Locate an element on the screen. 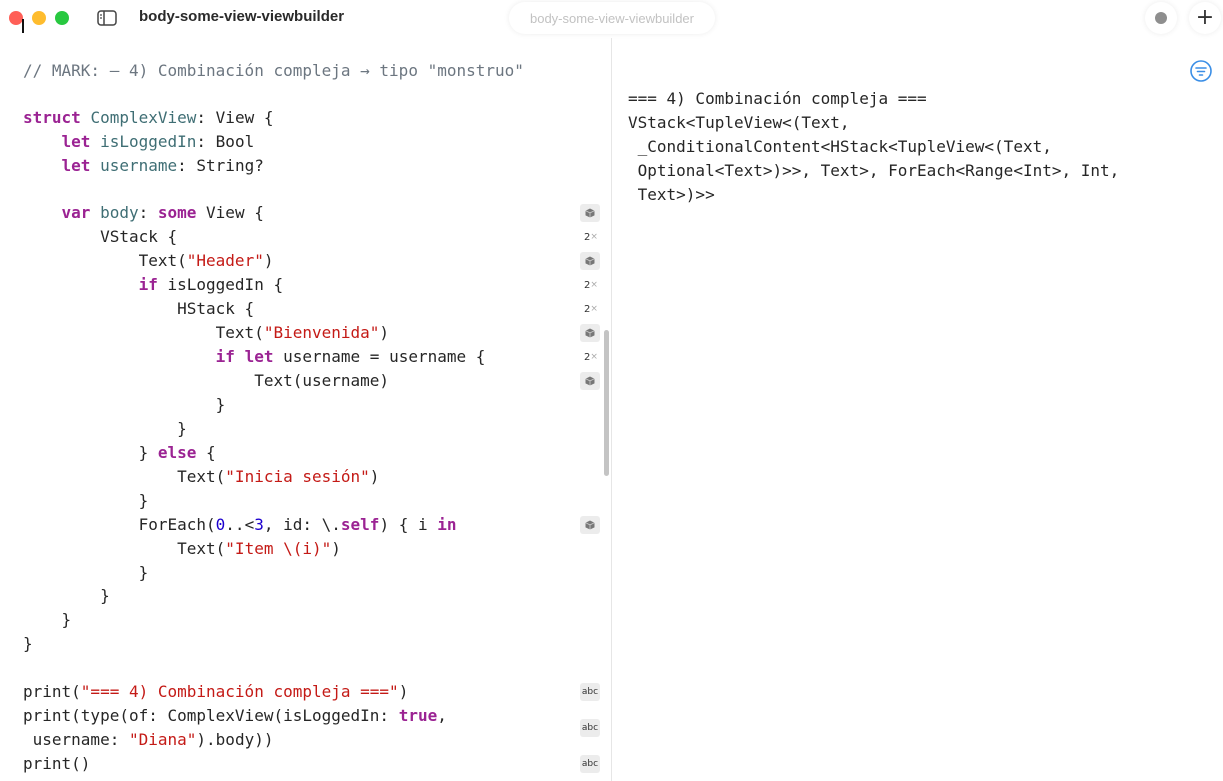 This screenshot has height=781, width=1223. record-icon is located at coordinates (1161, 18).